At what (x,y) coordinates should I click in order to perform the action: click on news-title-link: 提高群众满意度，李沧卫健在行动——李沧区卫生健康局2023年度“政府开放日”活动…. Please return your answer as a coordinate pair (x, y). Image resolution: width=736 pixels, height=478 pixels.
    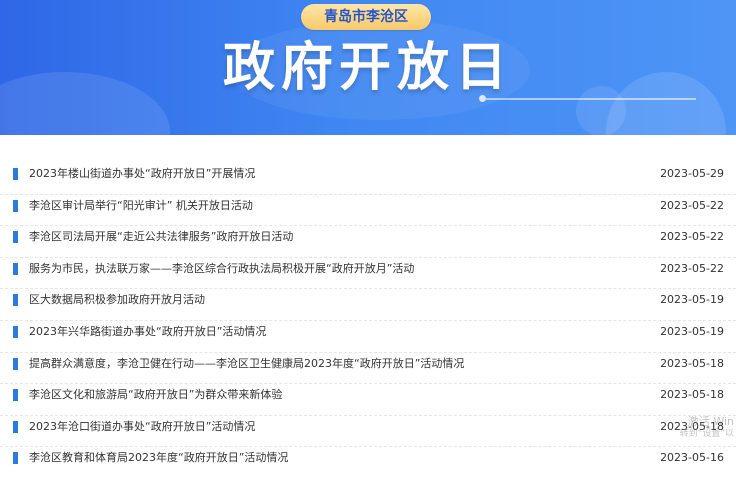
    Looking at the image, I should click on (246, 364).